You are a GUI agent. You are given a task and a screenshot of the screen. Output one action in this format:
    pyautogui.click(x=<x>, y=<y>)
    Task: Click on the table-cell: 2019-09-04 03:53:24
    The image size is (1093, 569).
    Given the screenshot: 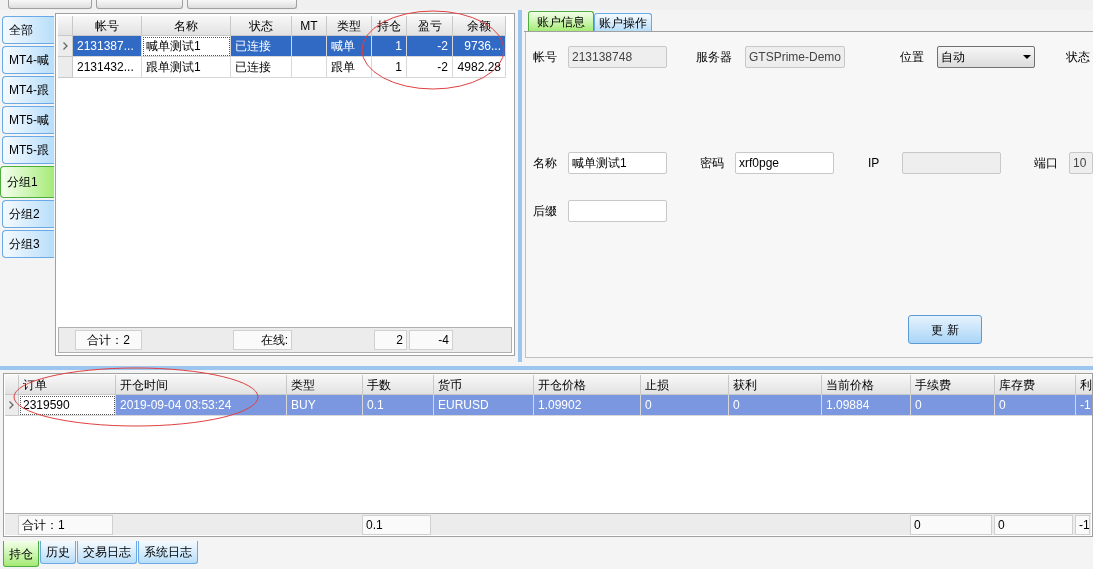 What is the action you would take?
    pyautogui.click(x=201, y=405)
    